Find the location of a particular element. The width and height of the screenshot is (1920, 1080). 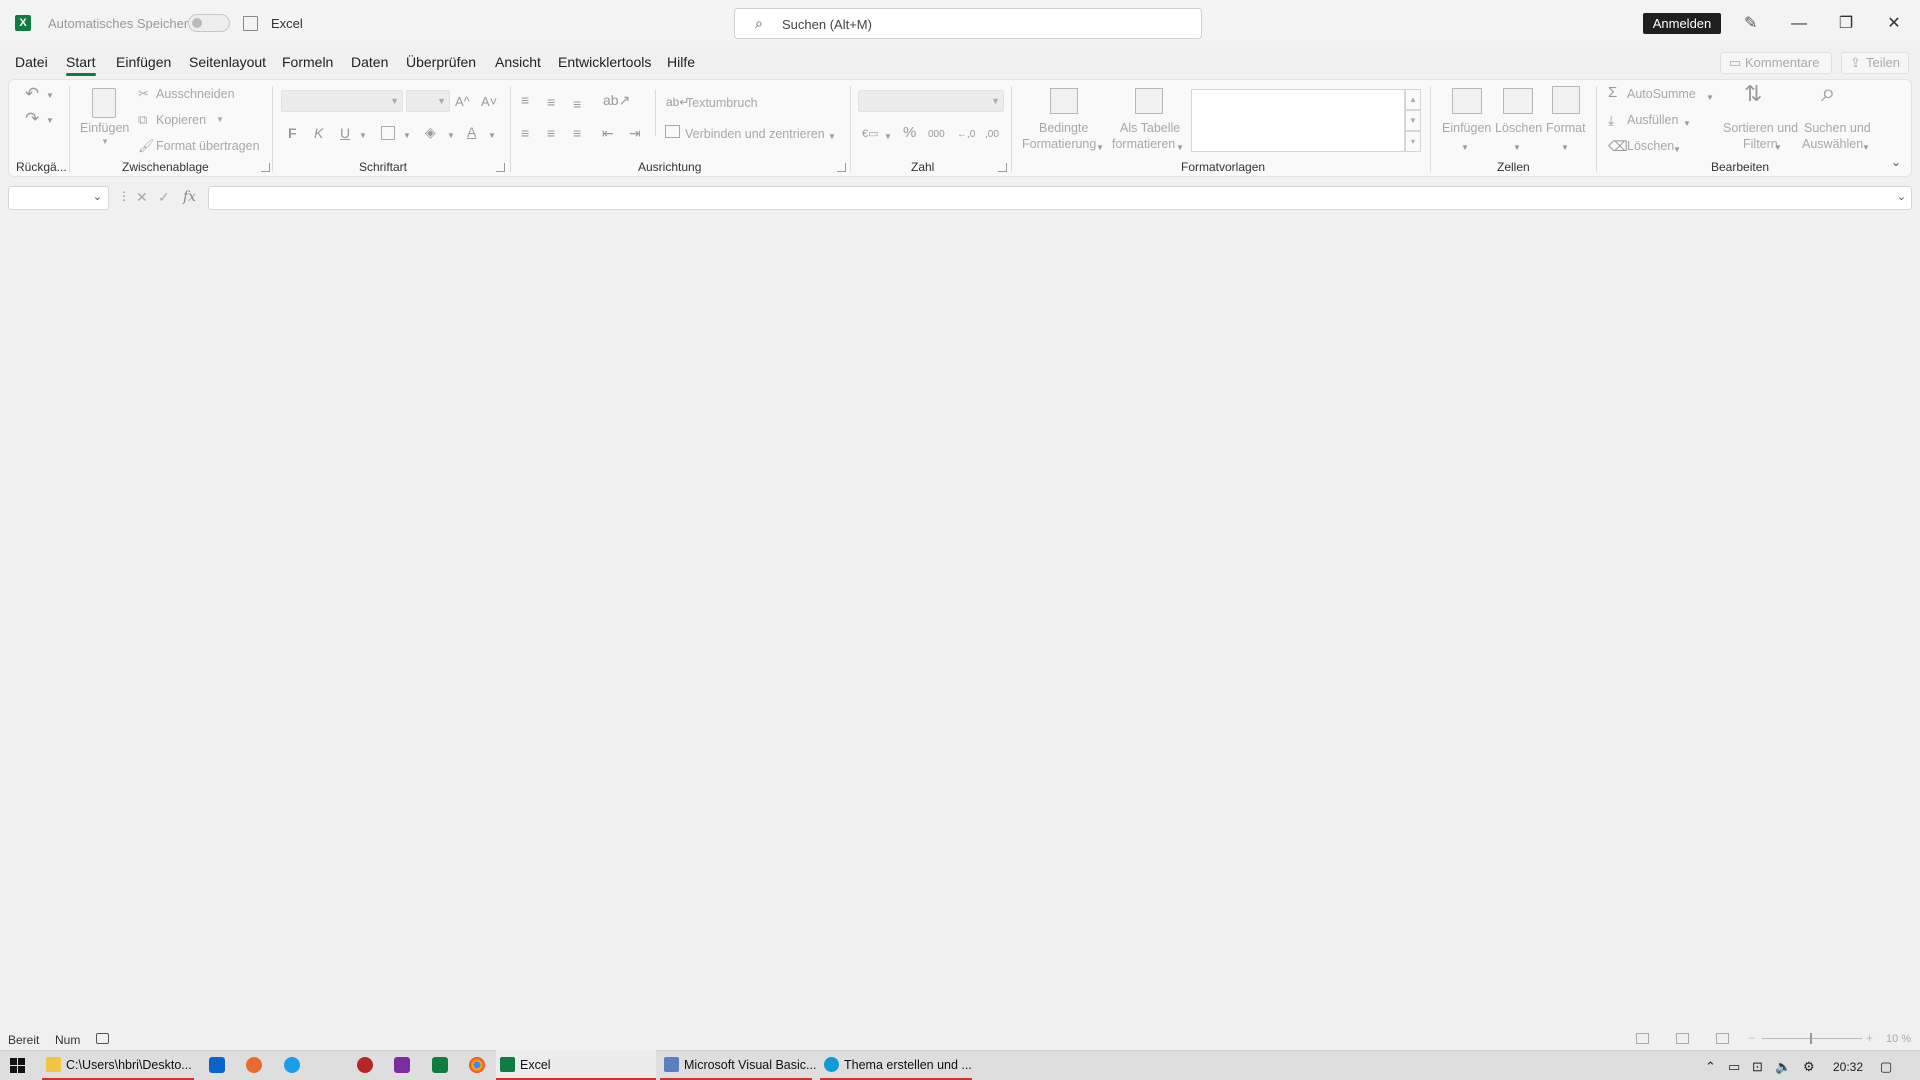

minimize-button: — is located at coordinates (1799, 23).